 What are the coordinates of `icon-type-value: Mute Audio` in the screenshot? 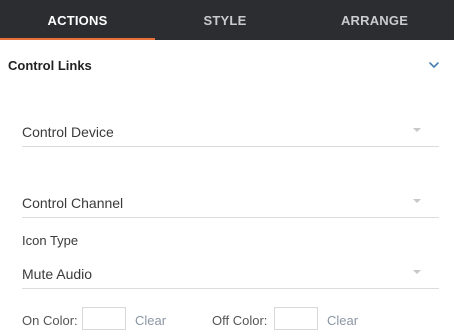 It's located at (57, 274).